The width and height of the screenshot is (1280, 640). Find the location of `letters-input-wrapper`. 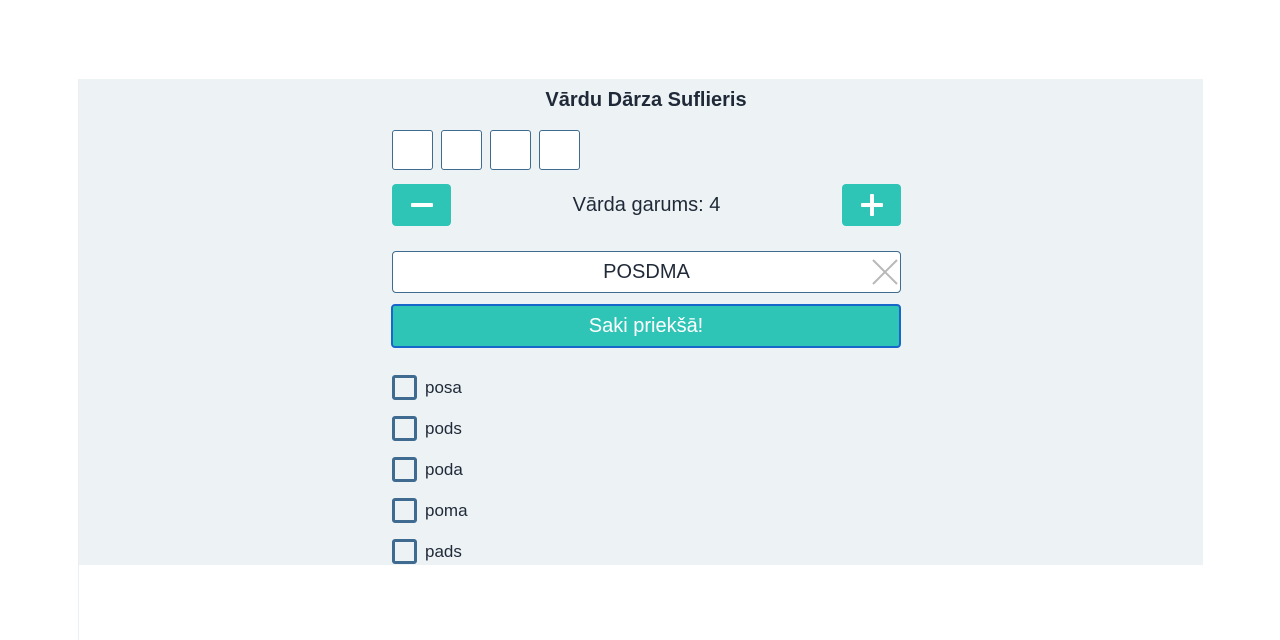

letters-input-wrapper is located at coordinates (646, 272).